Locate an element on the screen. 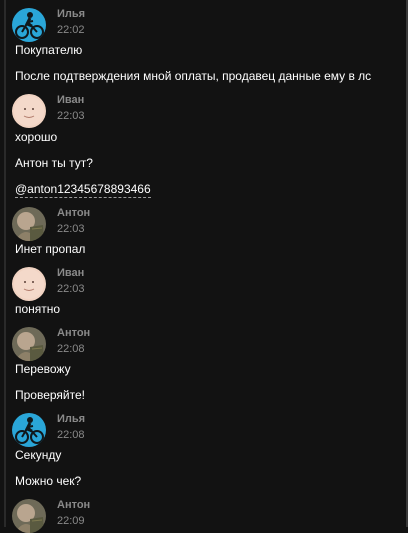 The image size is (408, 533). message-text: Антон ты тут? is located at coordinates (54, 163).